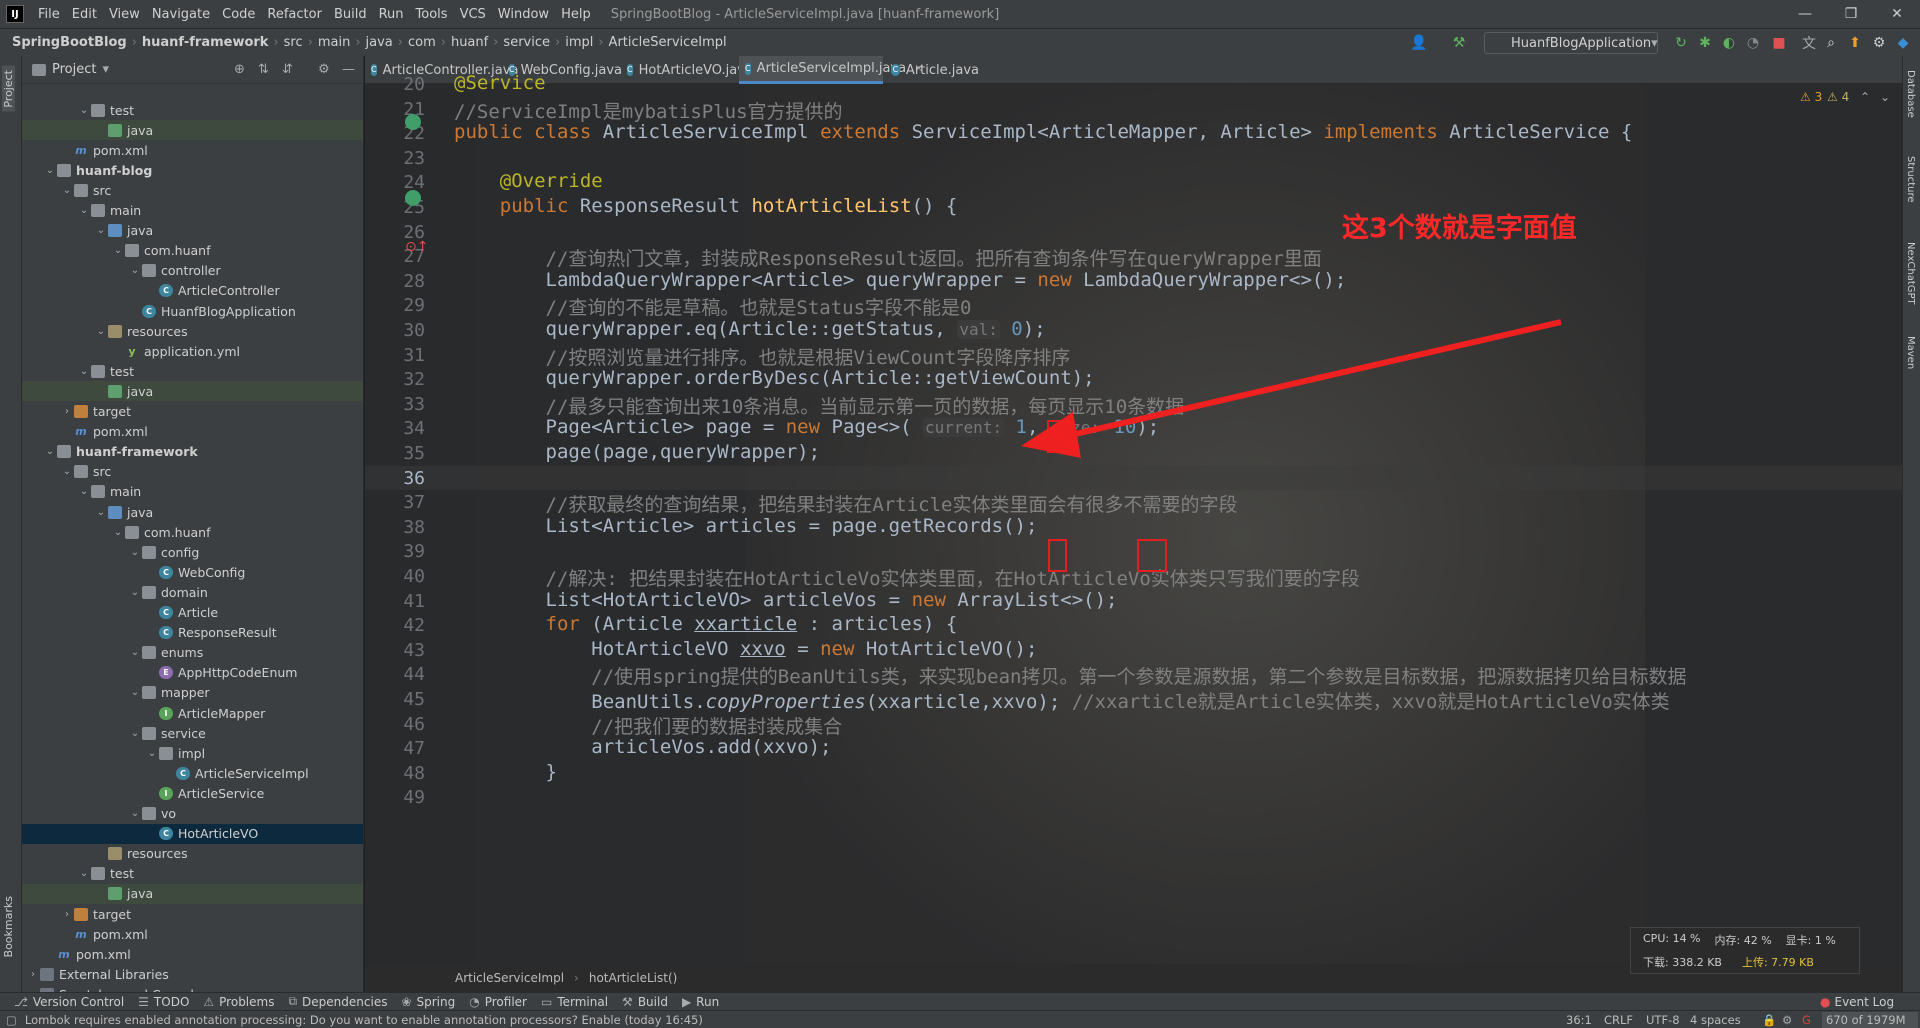 The height and width of the screenshot is (1028, 1920). Describe the element at coordinates (1769, 1020) in the screenshot. I see `lock-icon: 🔒` at that location.